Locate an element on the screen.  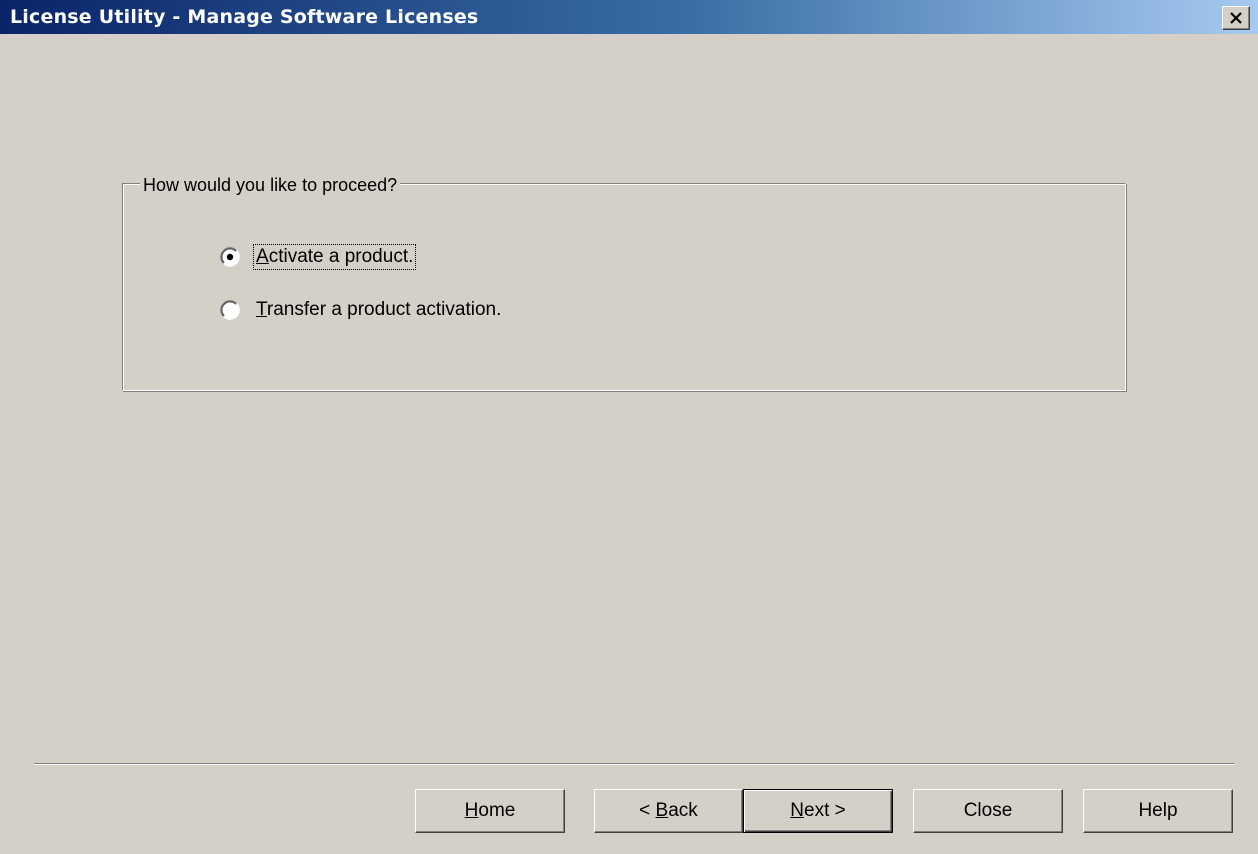
back-pre: < is located at coordinates (647, 810).